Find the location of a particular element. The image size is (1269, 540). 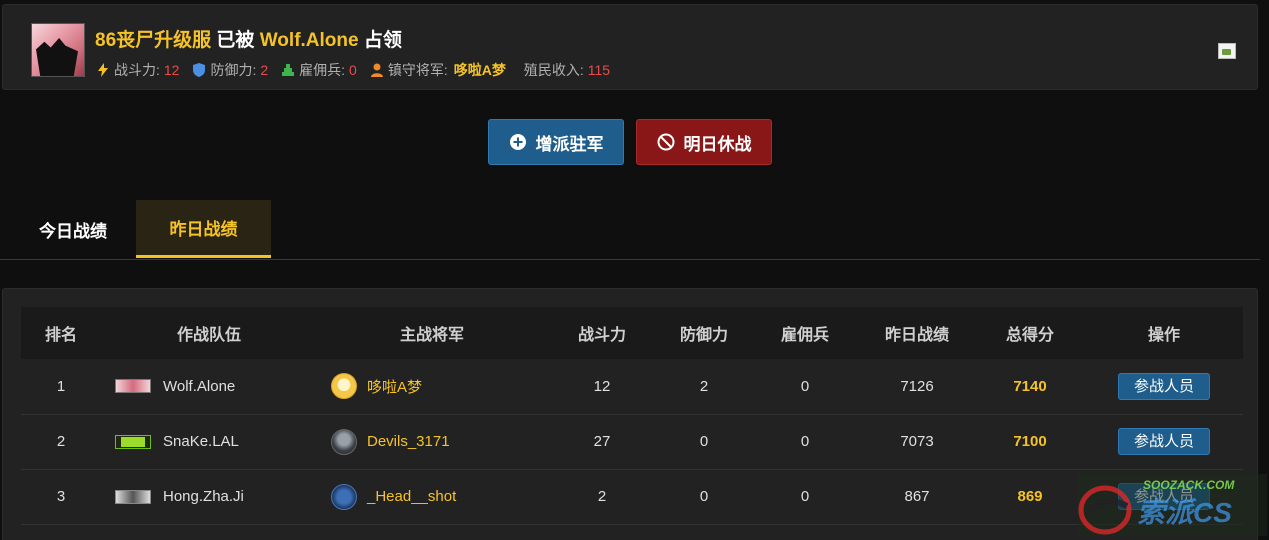

stat-defense: 防御力: 2 is located at coordinates (229, 70).